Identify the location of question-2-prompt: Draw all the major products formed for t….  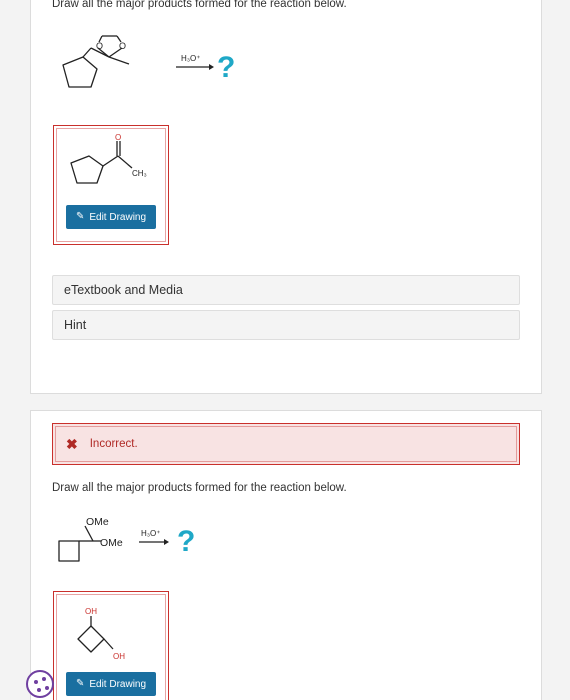
(199, 488).